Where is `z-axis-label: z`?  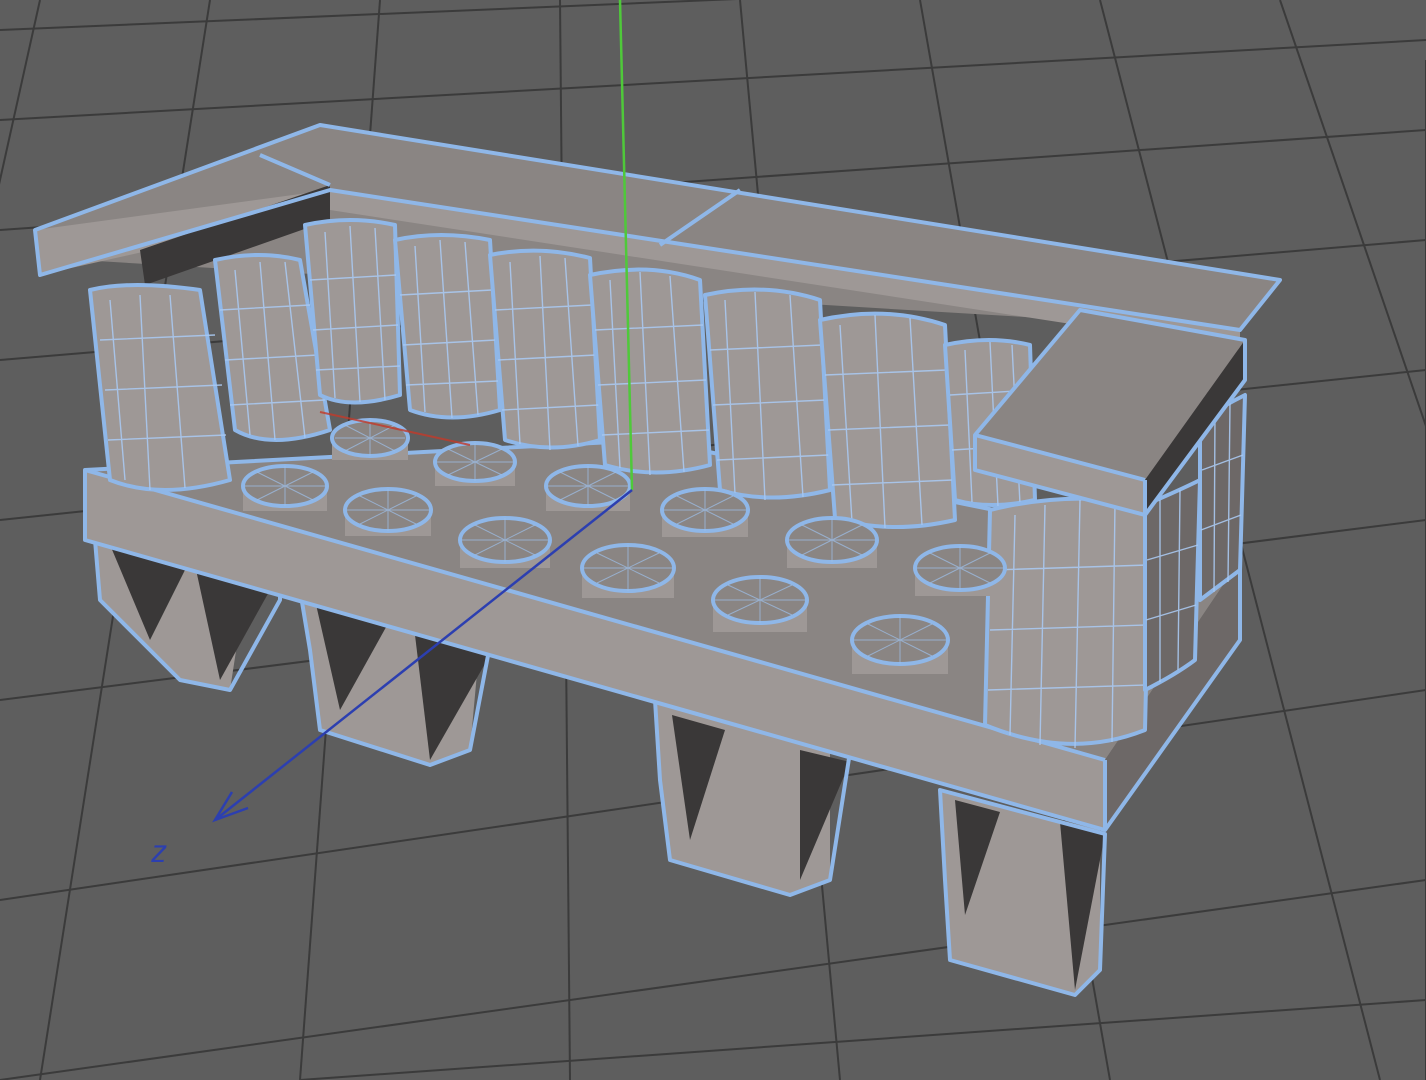
z-axis-label: z is located at coordinates (159, 852).